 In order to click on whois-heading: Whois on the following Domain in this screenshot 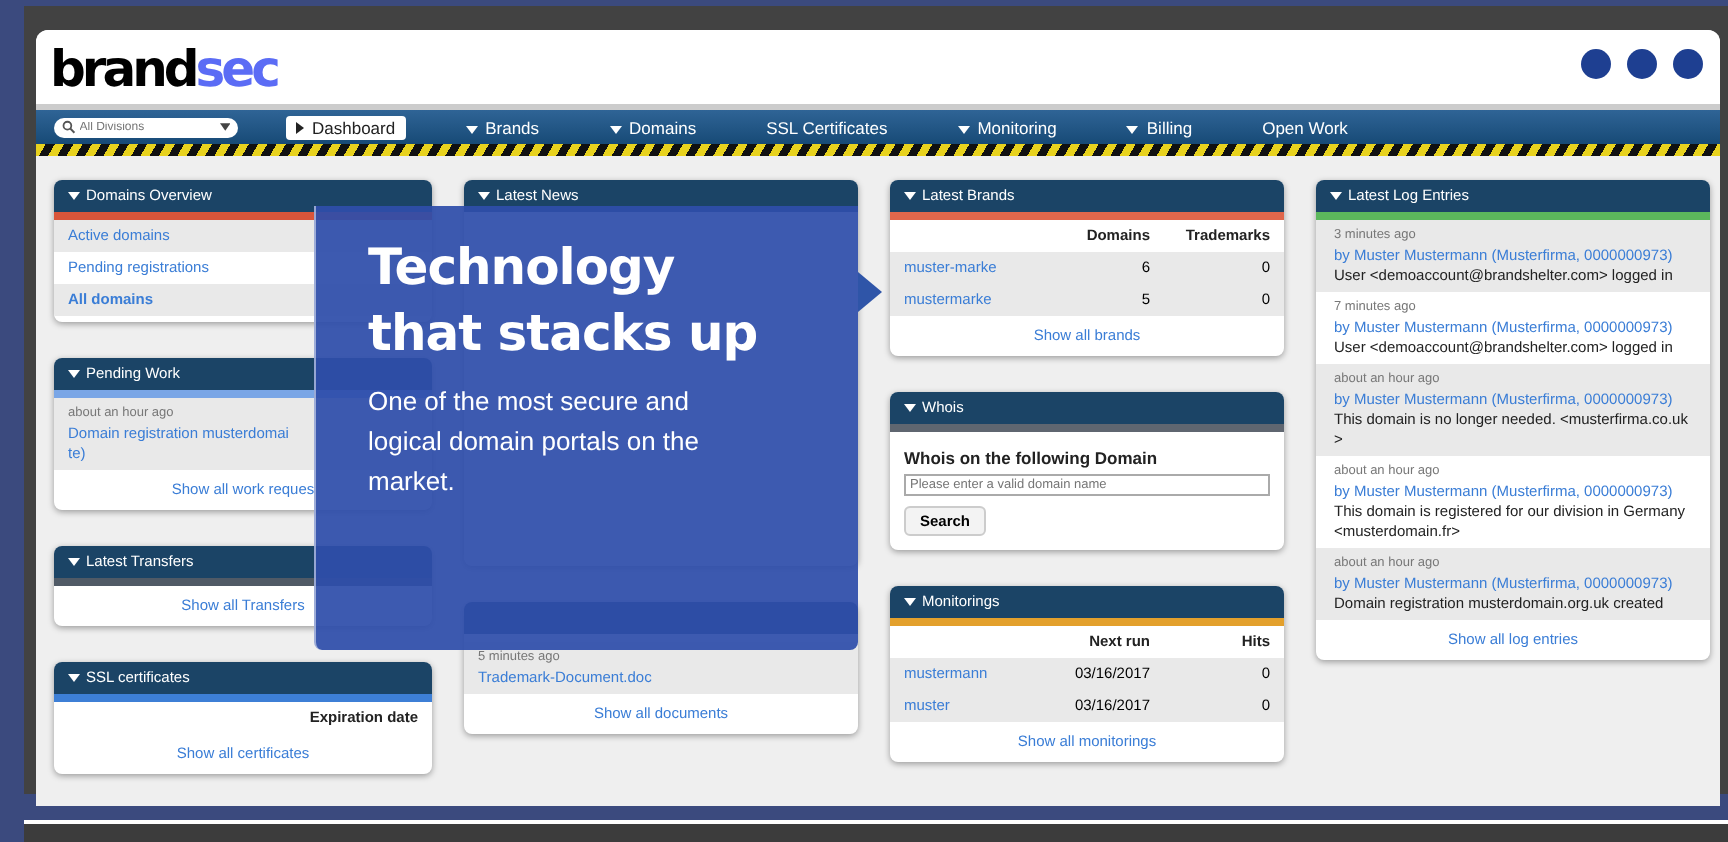, I will do `click(1032, 458)`.